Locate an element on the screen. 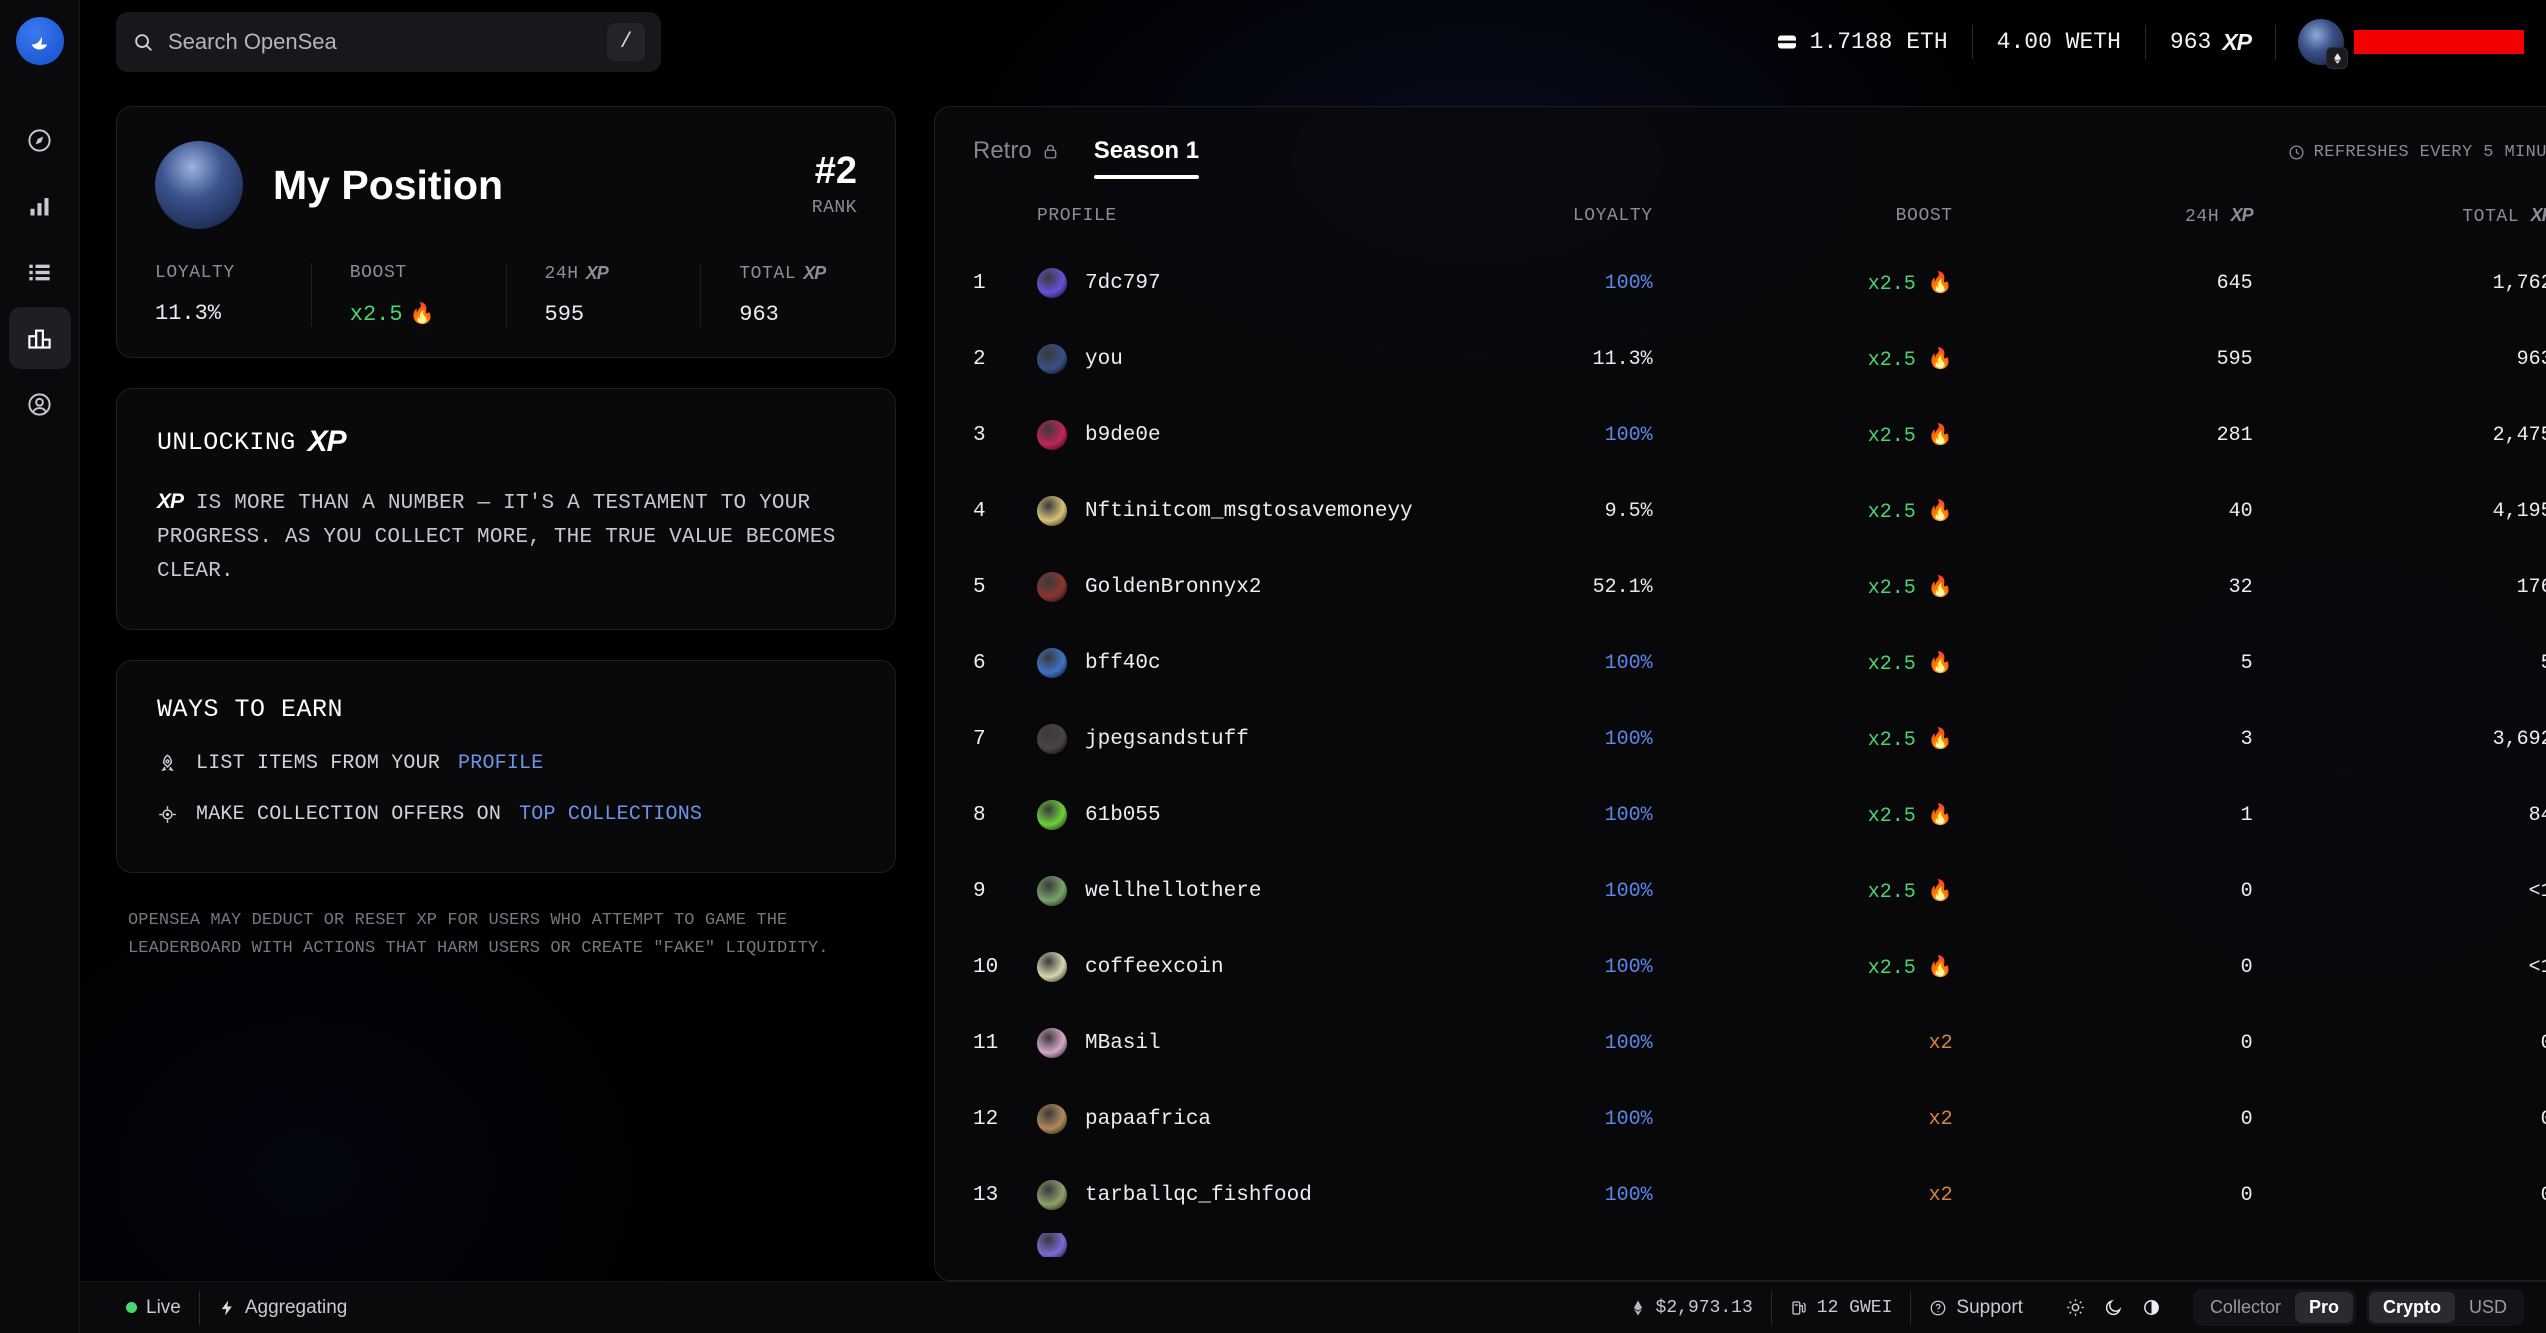 The width and height of the screenshot is (2546, 1333). profile-link: PROFILE is located at coordinates (500, 763).